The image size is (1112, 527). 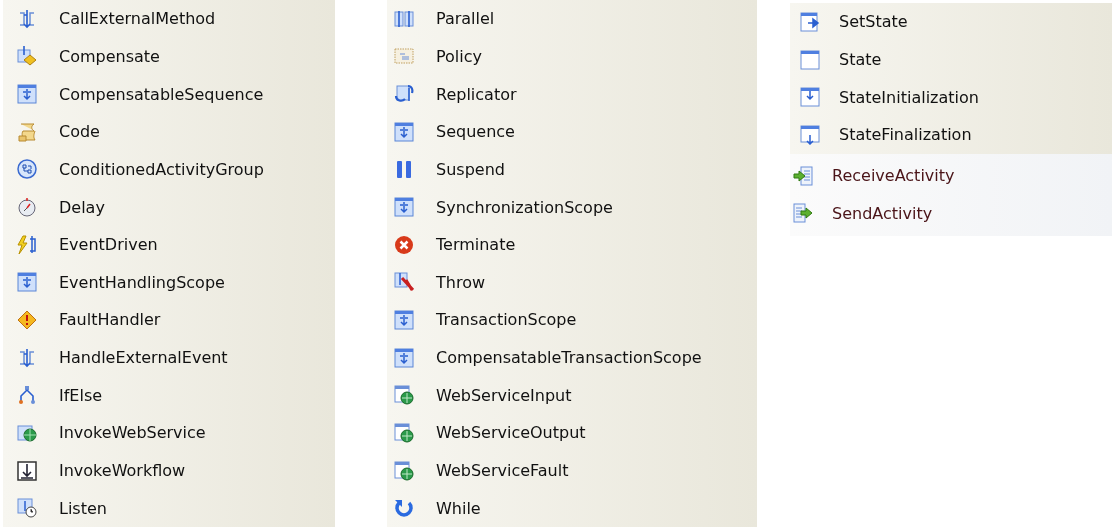 I want to click on toolbox-item: SetState, so click(x=873, y=22).